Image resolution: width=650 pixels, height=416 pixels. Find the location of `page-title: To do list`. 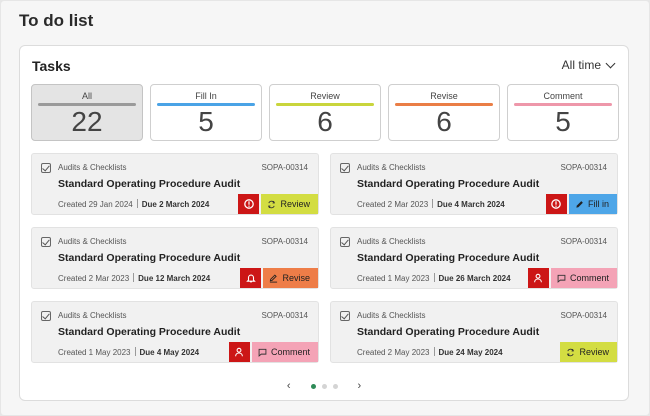

page-title: To do list is located at coordinates (56, 20).